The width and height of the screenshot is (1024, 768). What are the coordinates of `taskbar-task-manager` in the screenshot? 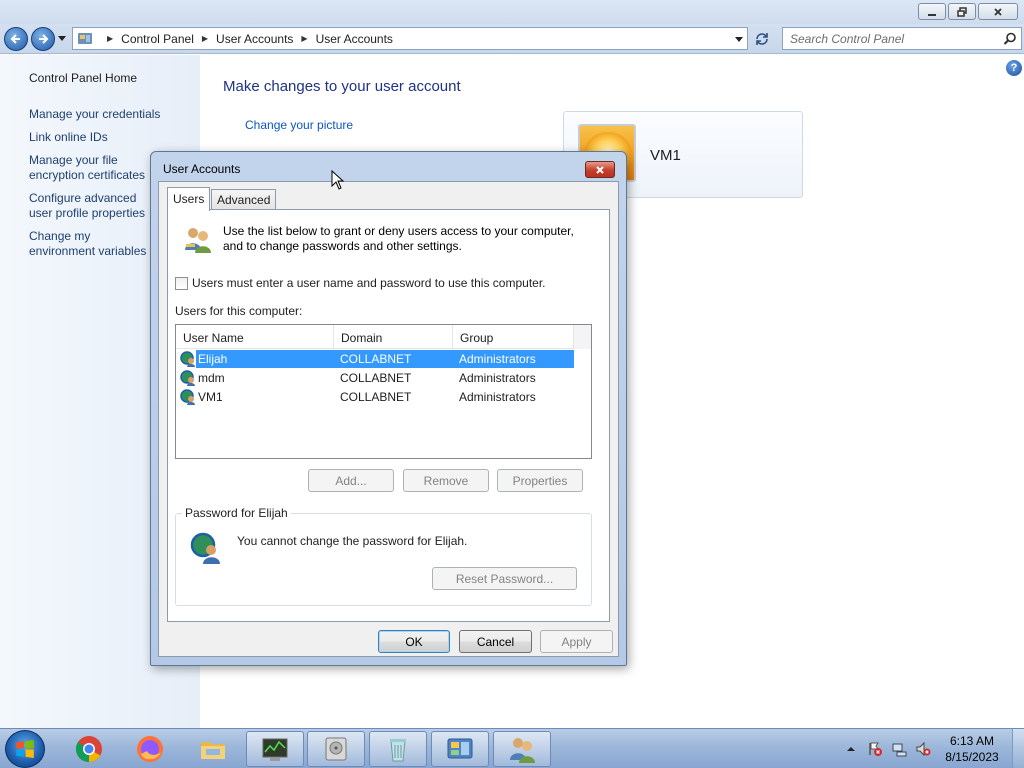 It's located at (275, 749).